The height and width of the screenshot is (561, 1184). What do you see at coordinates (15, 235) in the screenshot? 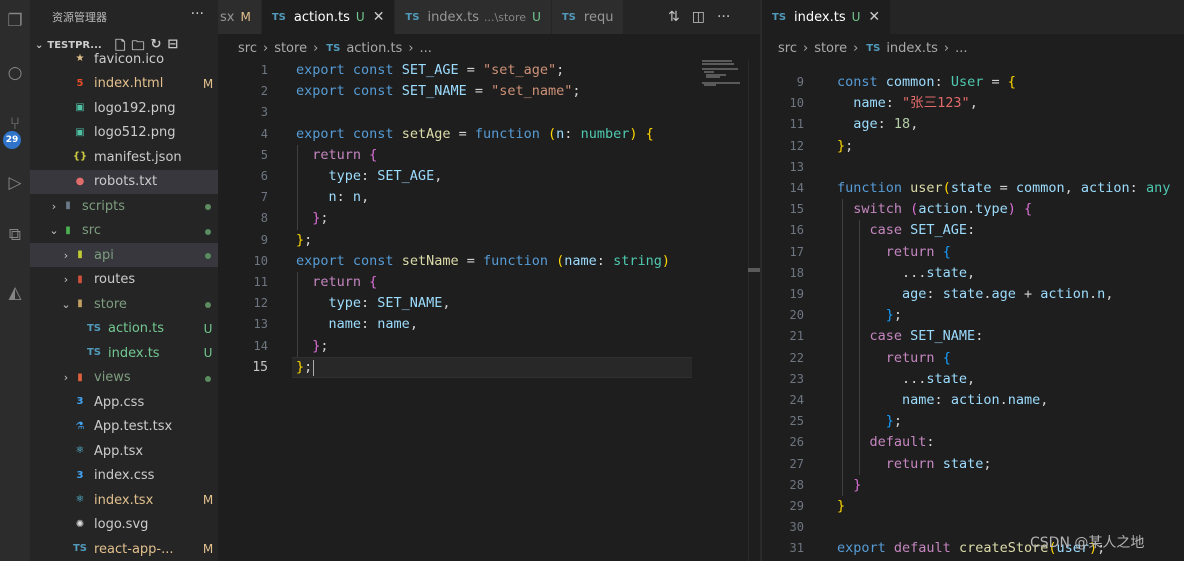
I see `extensions-icon: ⧉` at bounding box center [15, 235].